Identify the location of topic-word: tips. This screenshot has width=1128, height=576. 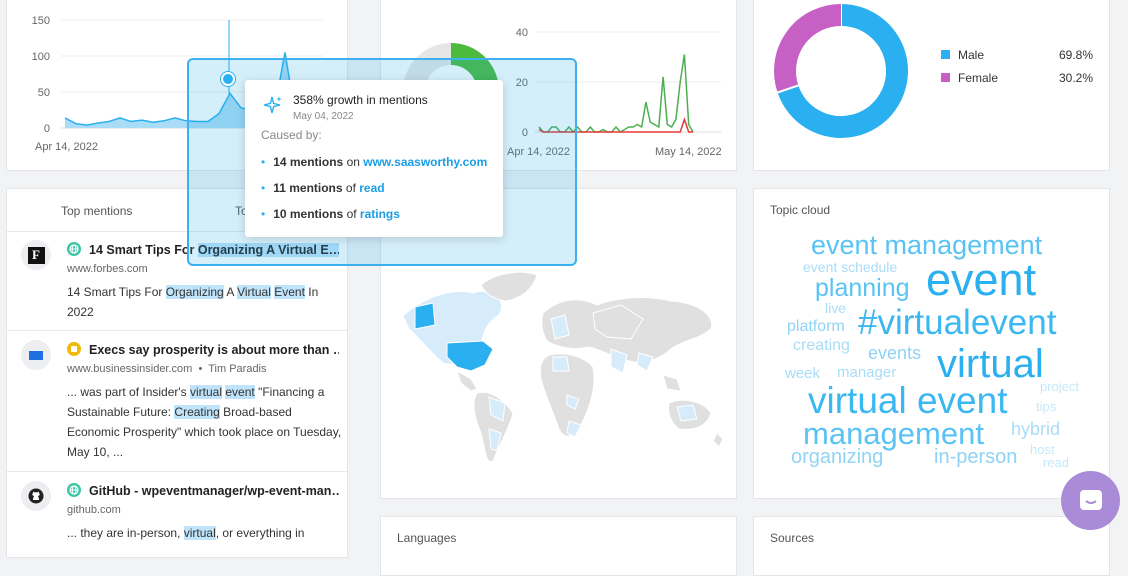
(1046, 406).